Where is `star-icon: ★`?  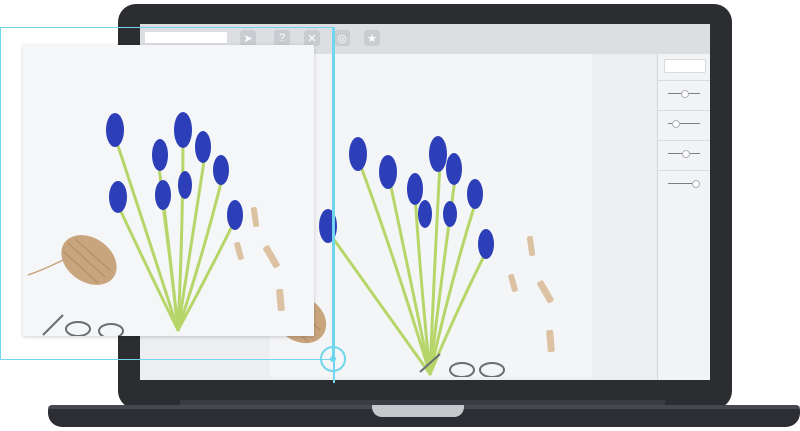
star-icon: ★ is located at coordinates (372, 38).